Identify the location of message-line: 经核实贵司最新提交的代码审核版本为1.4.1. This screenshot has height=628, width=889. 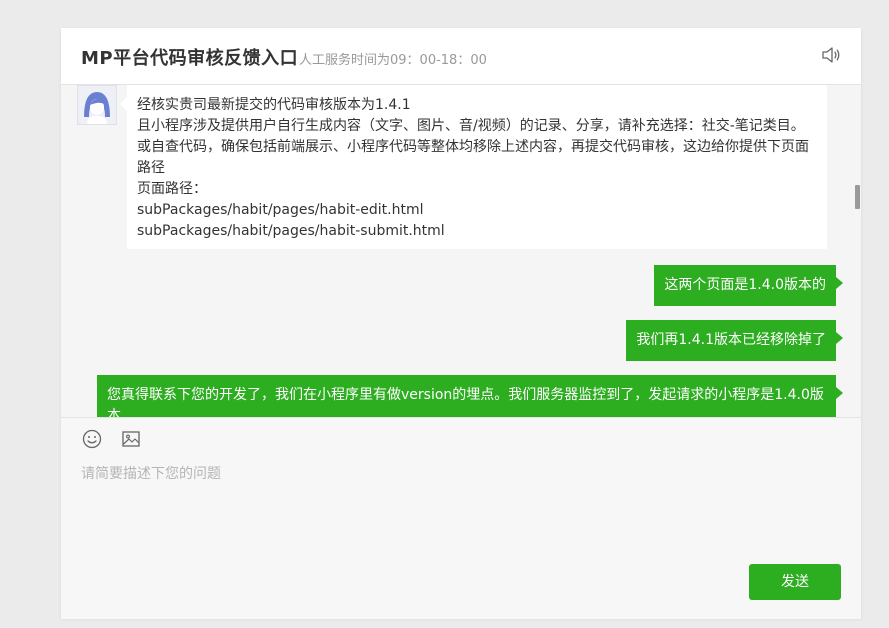
(274, 105).